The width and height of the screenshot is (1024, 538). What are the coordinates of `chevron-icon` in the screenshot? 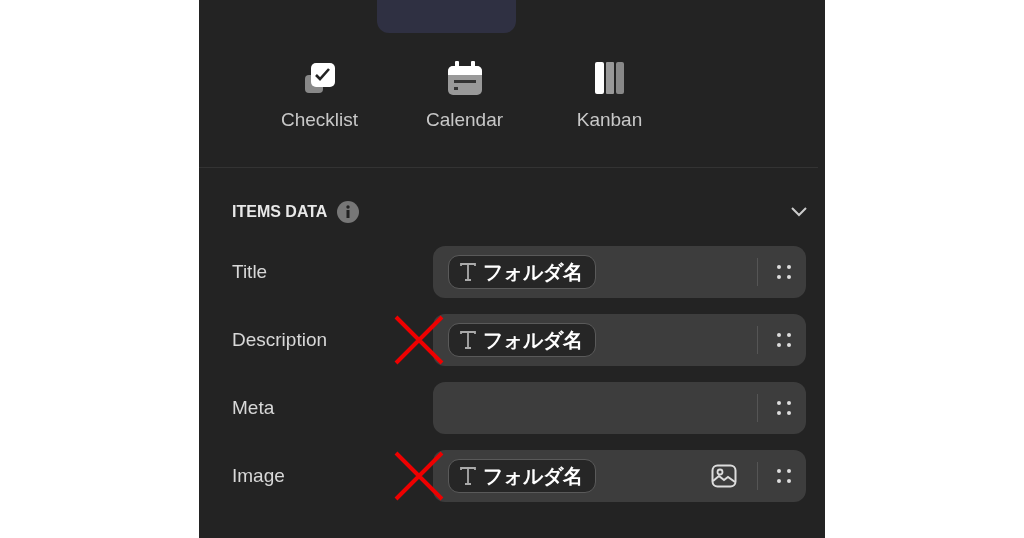 It's located at (799, 212).